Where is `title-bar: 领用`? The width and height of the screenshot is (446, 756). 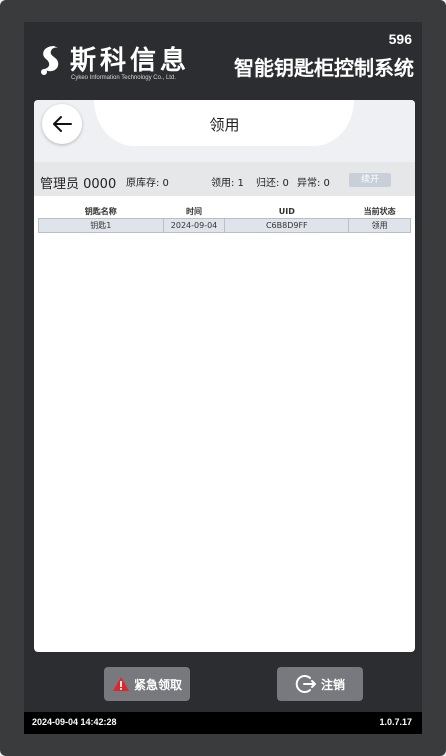
title-bar: 领用 is located at coordinates (224, 131).